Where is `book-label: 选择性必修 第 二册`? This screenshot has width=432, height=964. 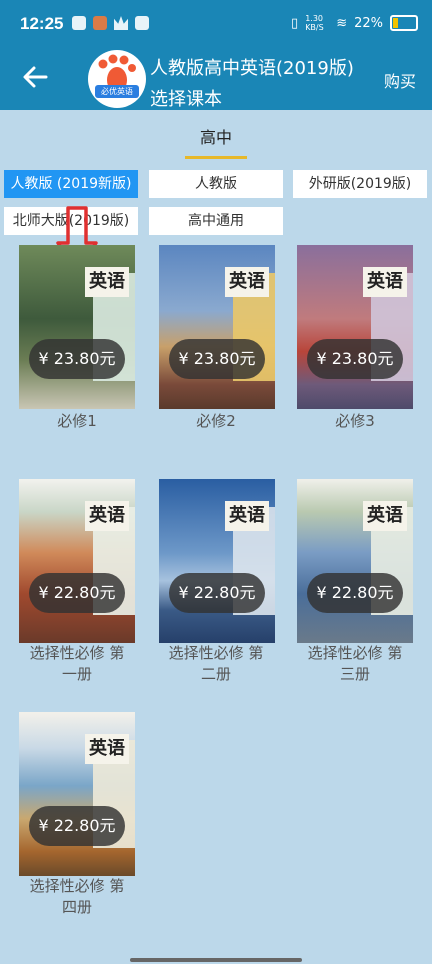 book-label: 选择性必修 第 二册 is located at coordinates (216, 664).